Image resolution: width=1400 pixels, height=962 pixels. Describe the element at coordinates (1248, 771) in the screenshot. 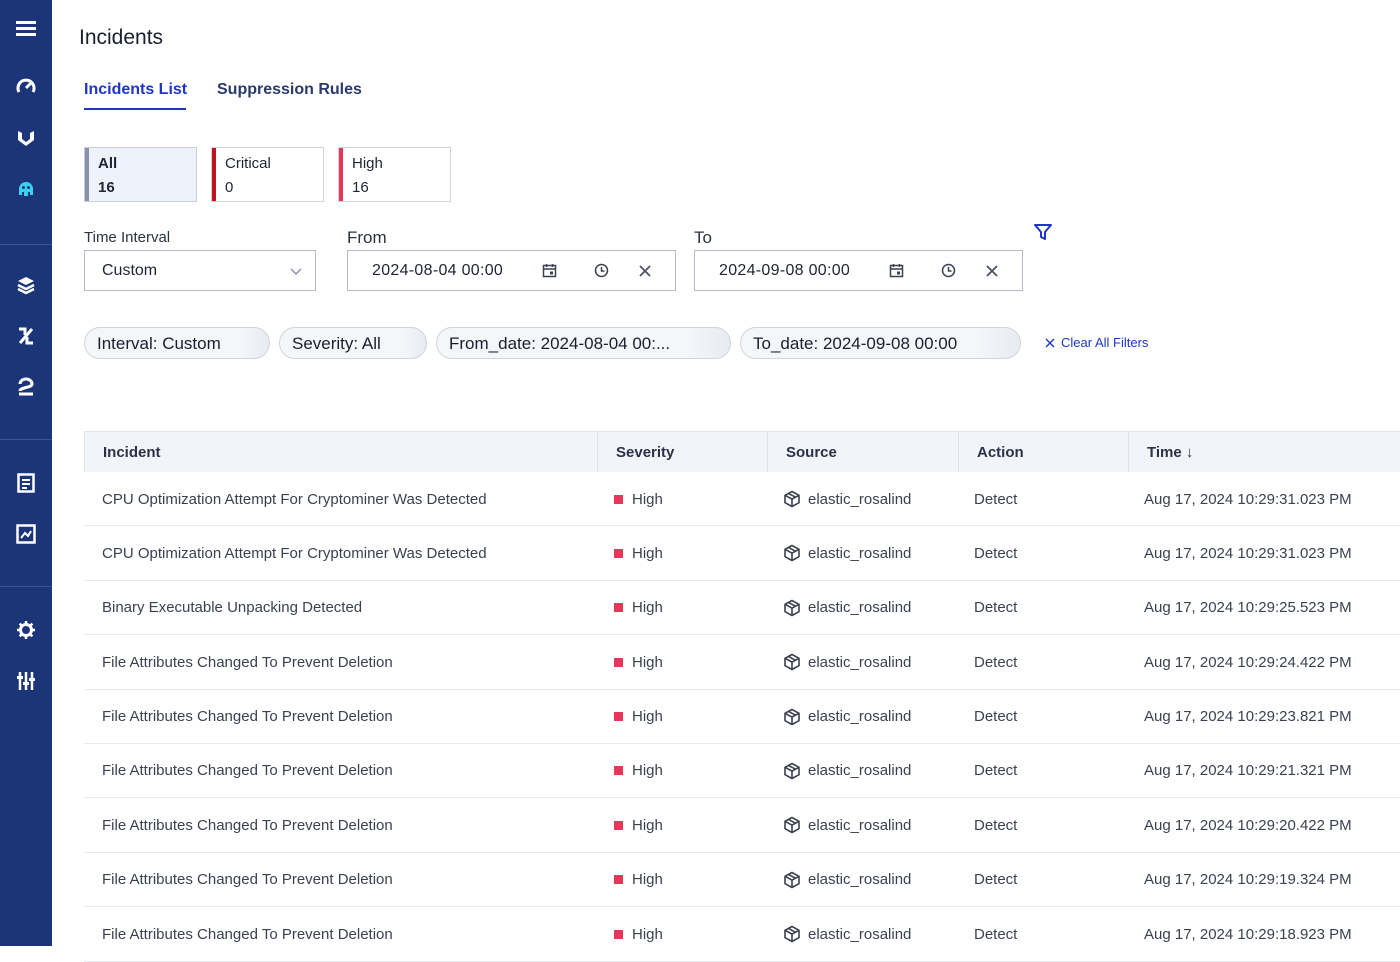

I see `time-cell: Aug 17, 2024 10:29:21.321 PM` at that location.